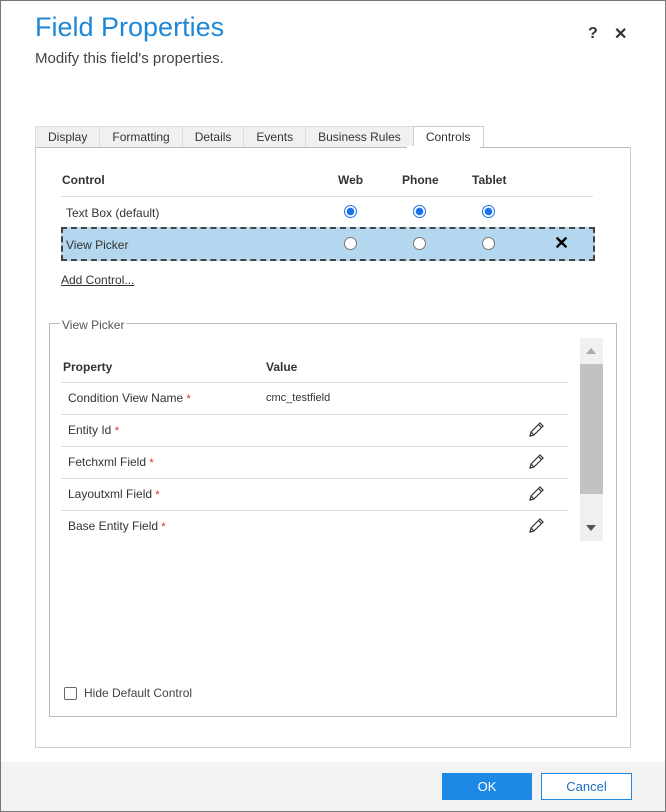 This screenshot has height=812, width=666. I want to click on control-name: View Picker, so click(97, 245).